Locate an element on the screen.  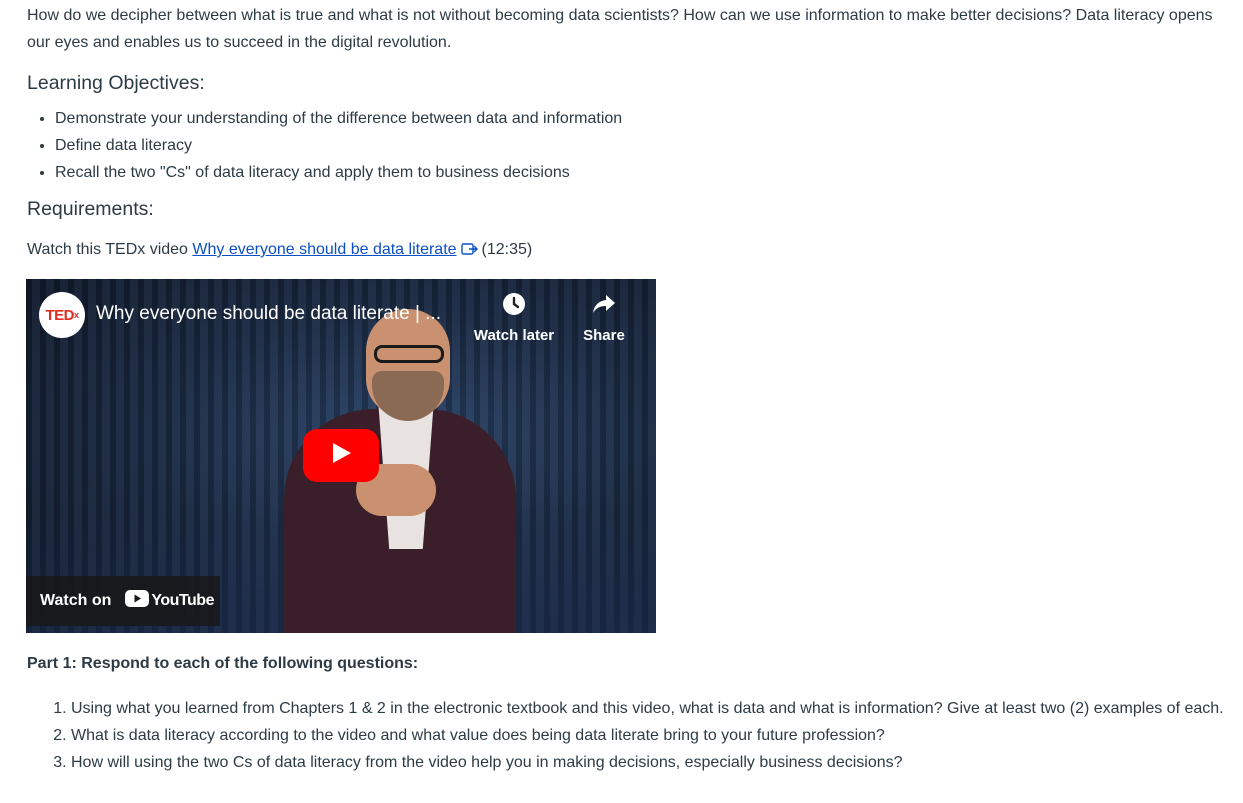
share-button: Share is located at coordinates (604, 317).